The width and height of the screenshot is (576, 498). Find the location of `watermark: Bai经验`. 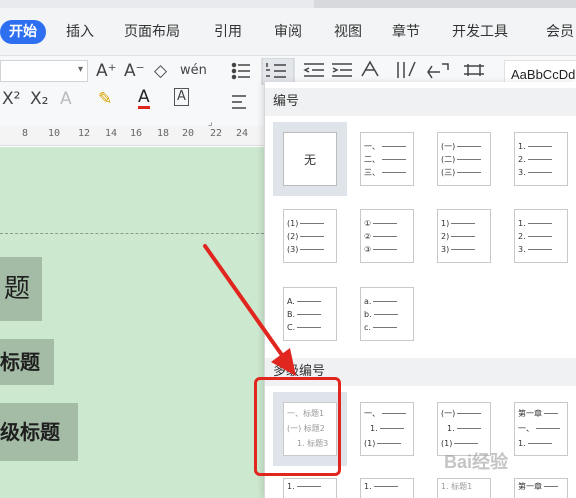

watermark: Bai经验 is located at coordinates (476, 462).